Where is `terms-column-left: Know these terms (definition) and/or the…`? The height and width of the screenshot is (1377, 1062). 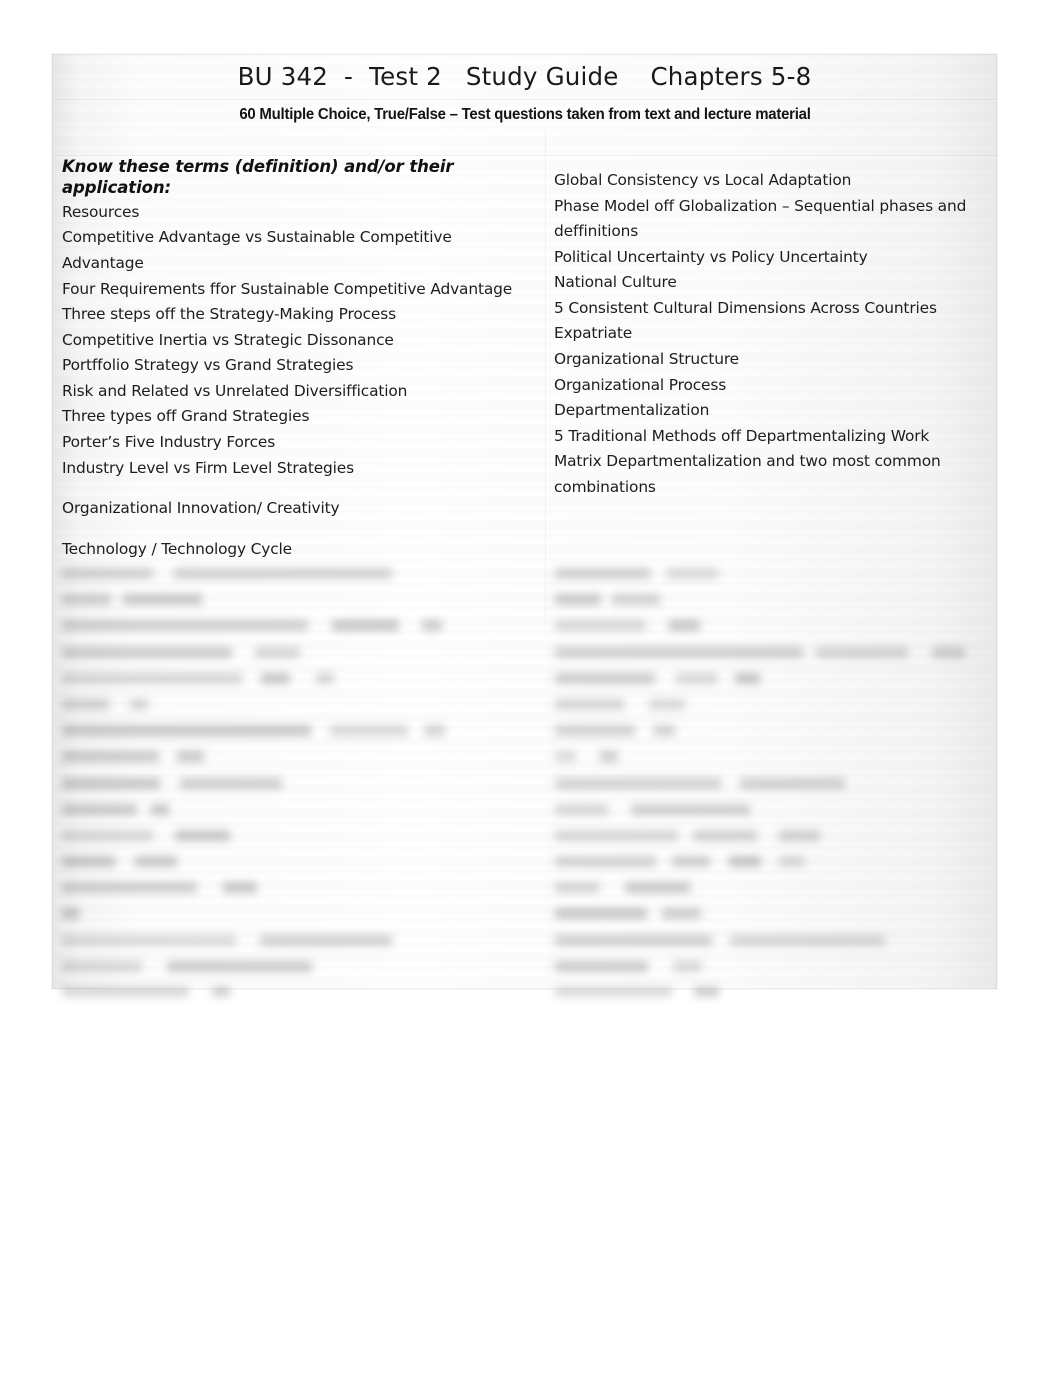 terms-column-left: Know these terms (definition) and/or the… is located at coordinates (298, 359).